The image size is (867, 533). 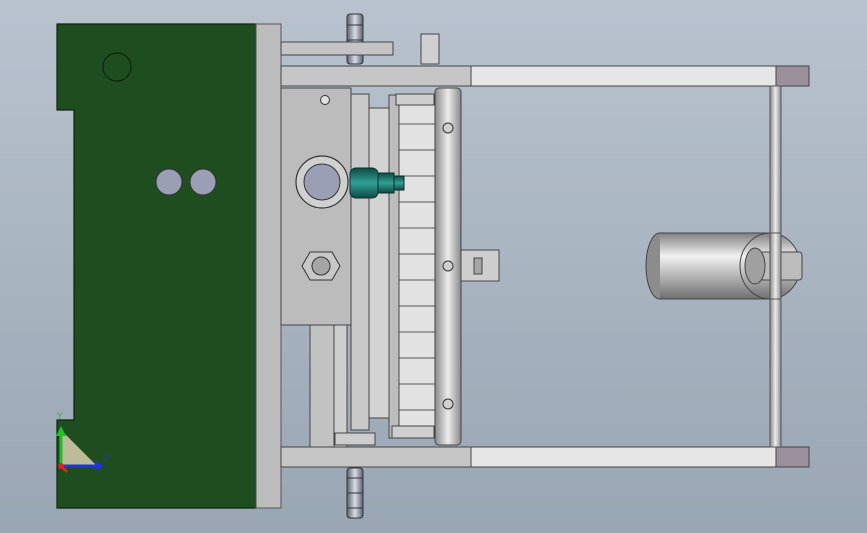 I want to click on roller-bolt-bot, so click(x=448, y=404).